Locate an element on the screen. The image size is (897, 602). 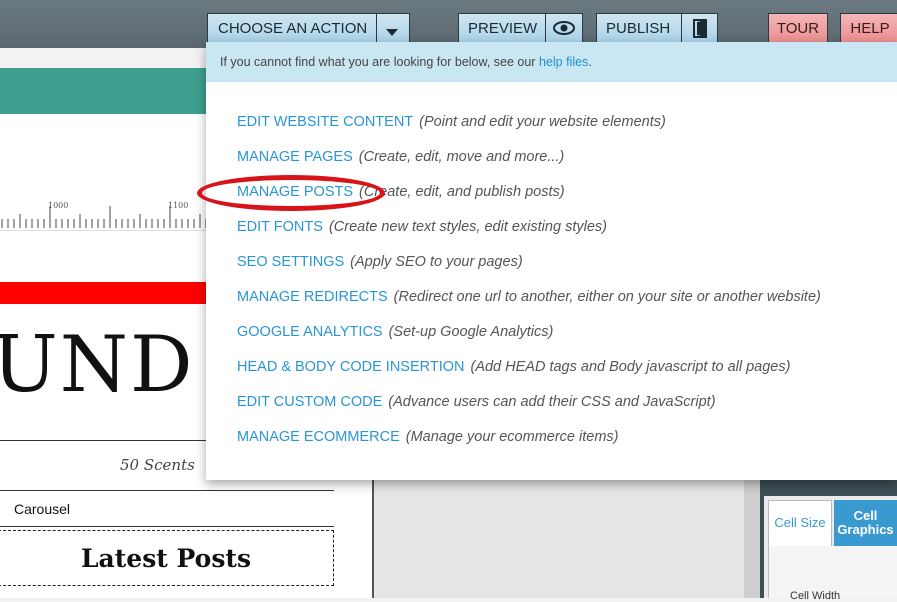
help-label: HELP is located at coordinates (870, 28).